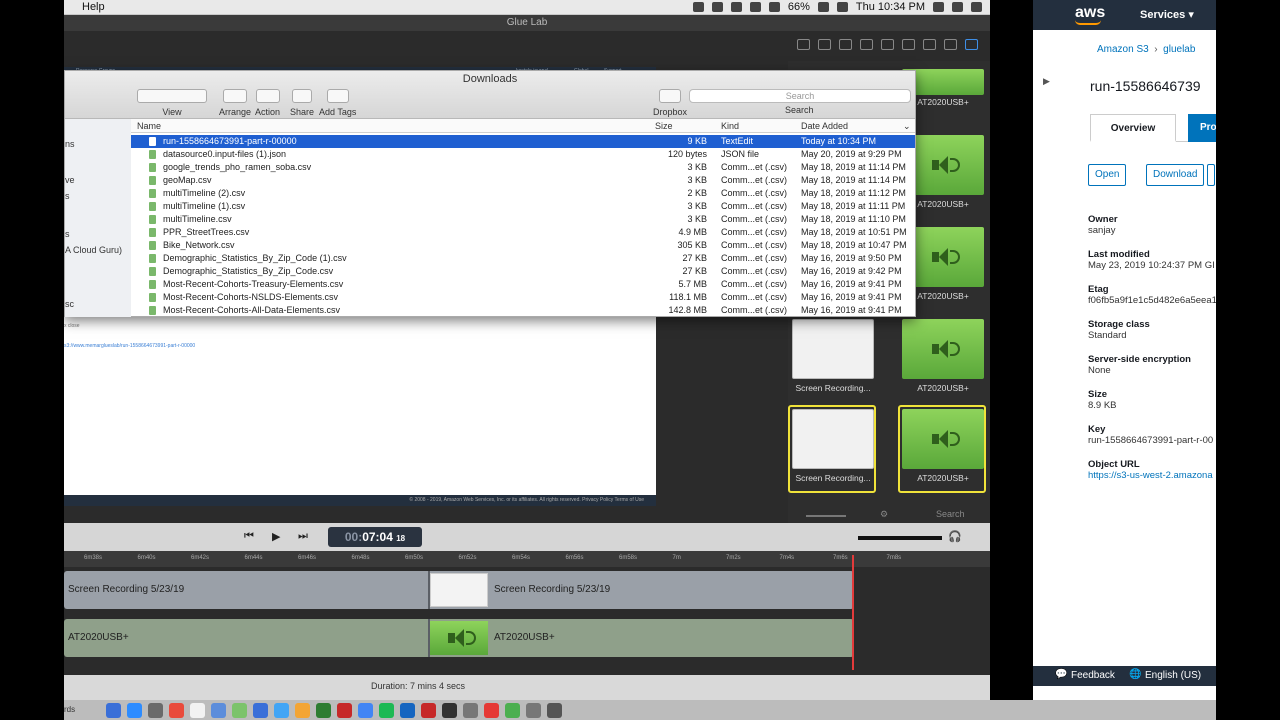 This screenshot has height=720, width=1280. Describe the element at coordinates (950, 44) in the screenshot. I see `text-icon` at that location.